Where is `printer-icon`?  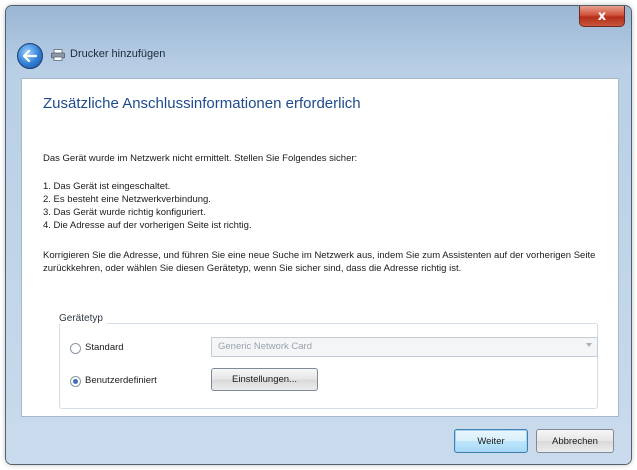 printer-icon is located at coordinates (58, 55).